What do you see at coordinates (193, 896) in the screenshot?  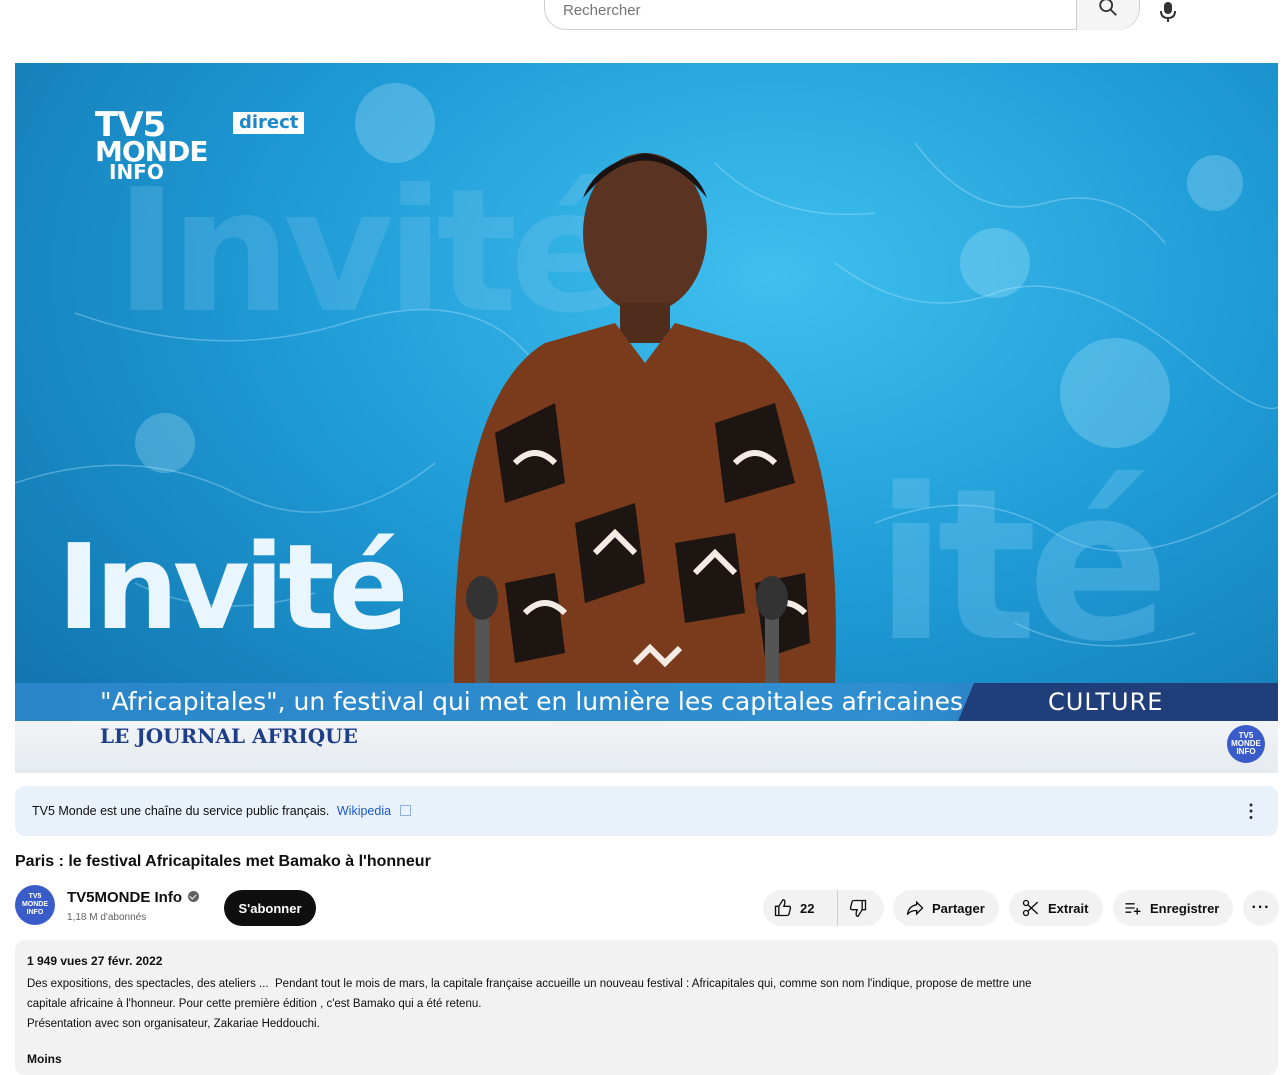 I see `verified-icon` at bounding box center [193, 896].